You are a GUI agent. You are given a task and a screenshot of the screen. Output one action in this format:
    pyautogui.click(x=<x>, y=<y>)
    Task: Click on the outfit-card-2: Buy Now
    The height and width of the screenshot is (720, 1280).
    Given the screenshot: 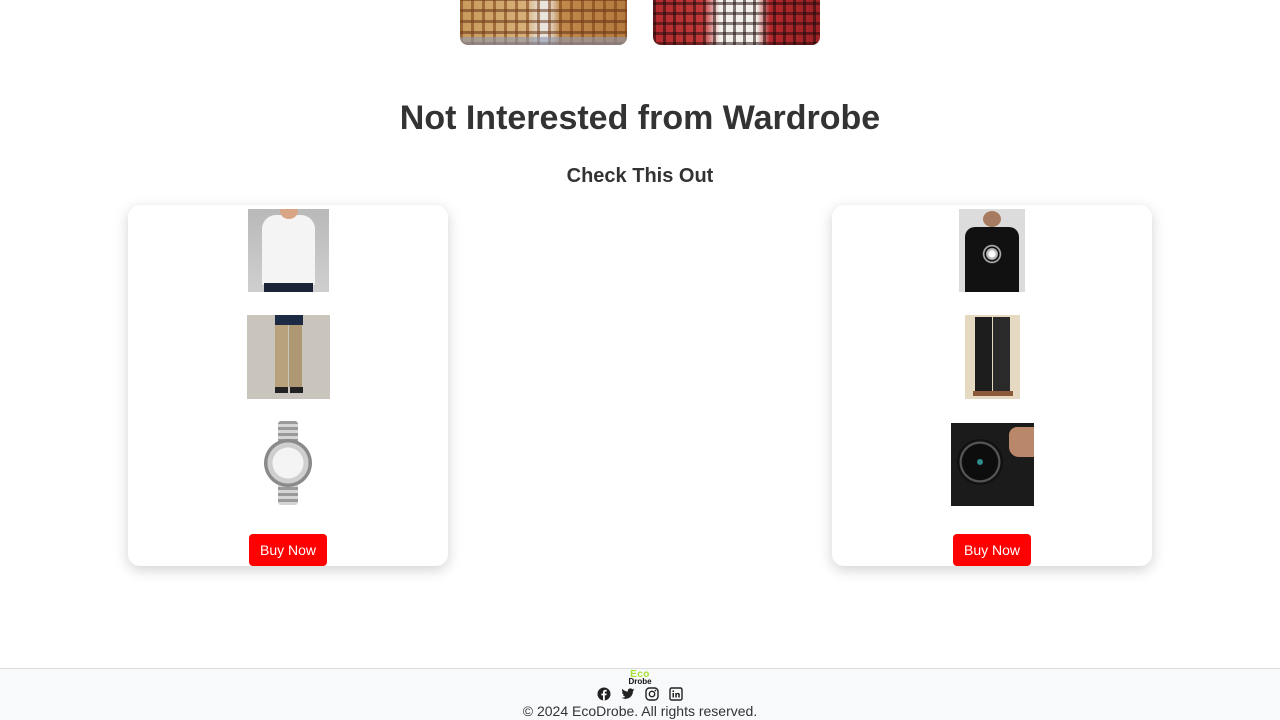 What is the action you would take?
    pyautogui.click(x=992, y=385)
    